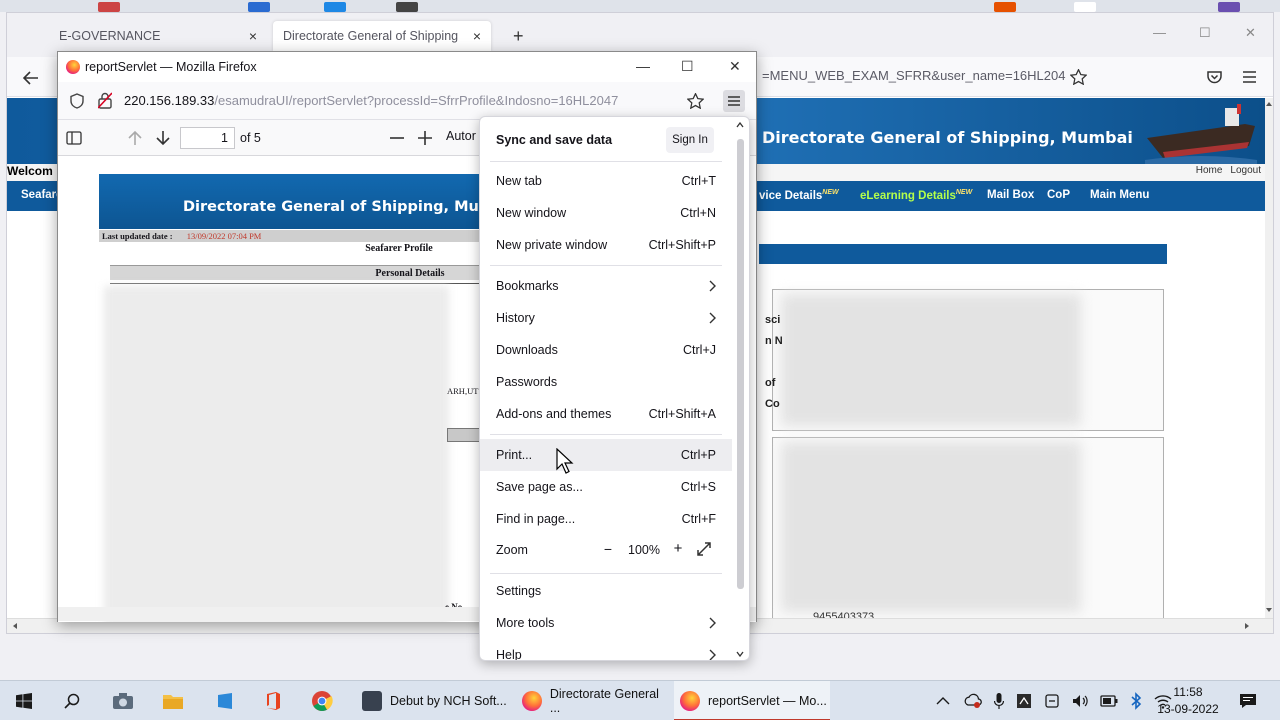 The image size is (1280, 720). I want to click on home-logout-links: Home Logout, so click(1228, 170).